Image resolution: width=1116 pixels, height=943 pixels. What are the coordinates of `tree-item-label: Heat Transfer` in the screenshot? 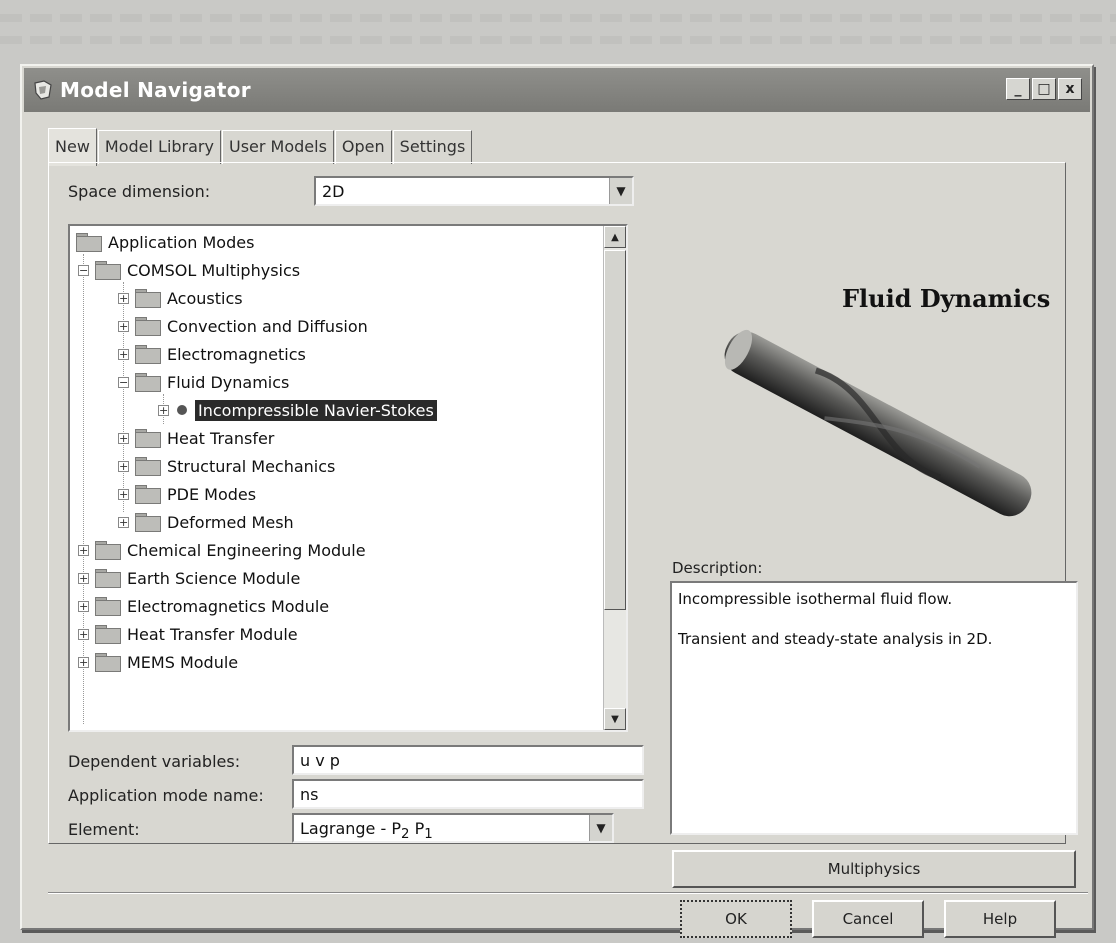 It's located at (221, 438).